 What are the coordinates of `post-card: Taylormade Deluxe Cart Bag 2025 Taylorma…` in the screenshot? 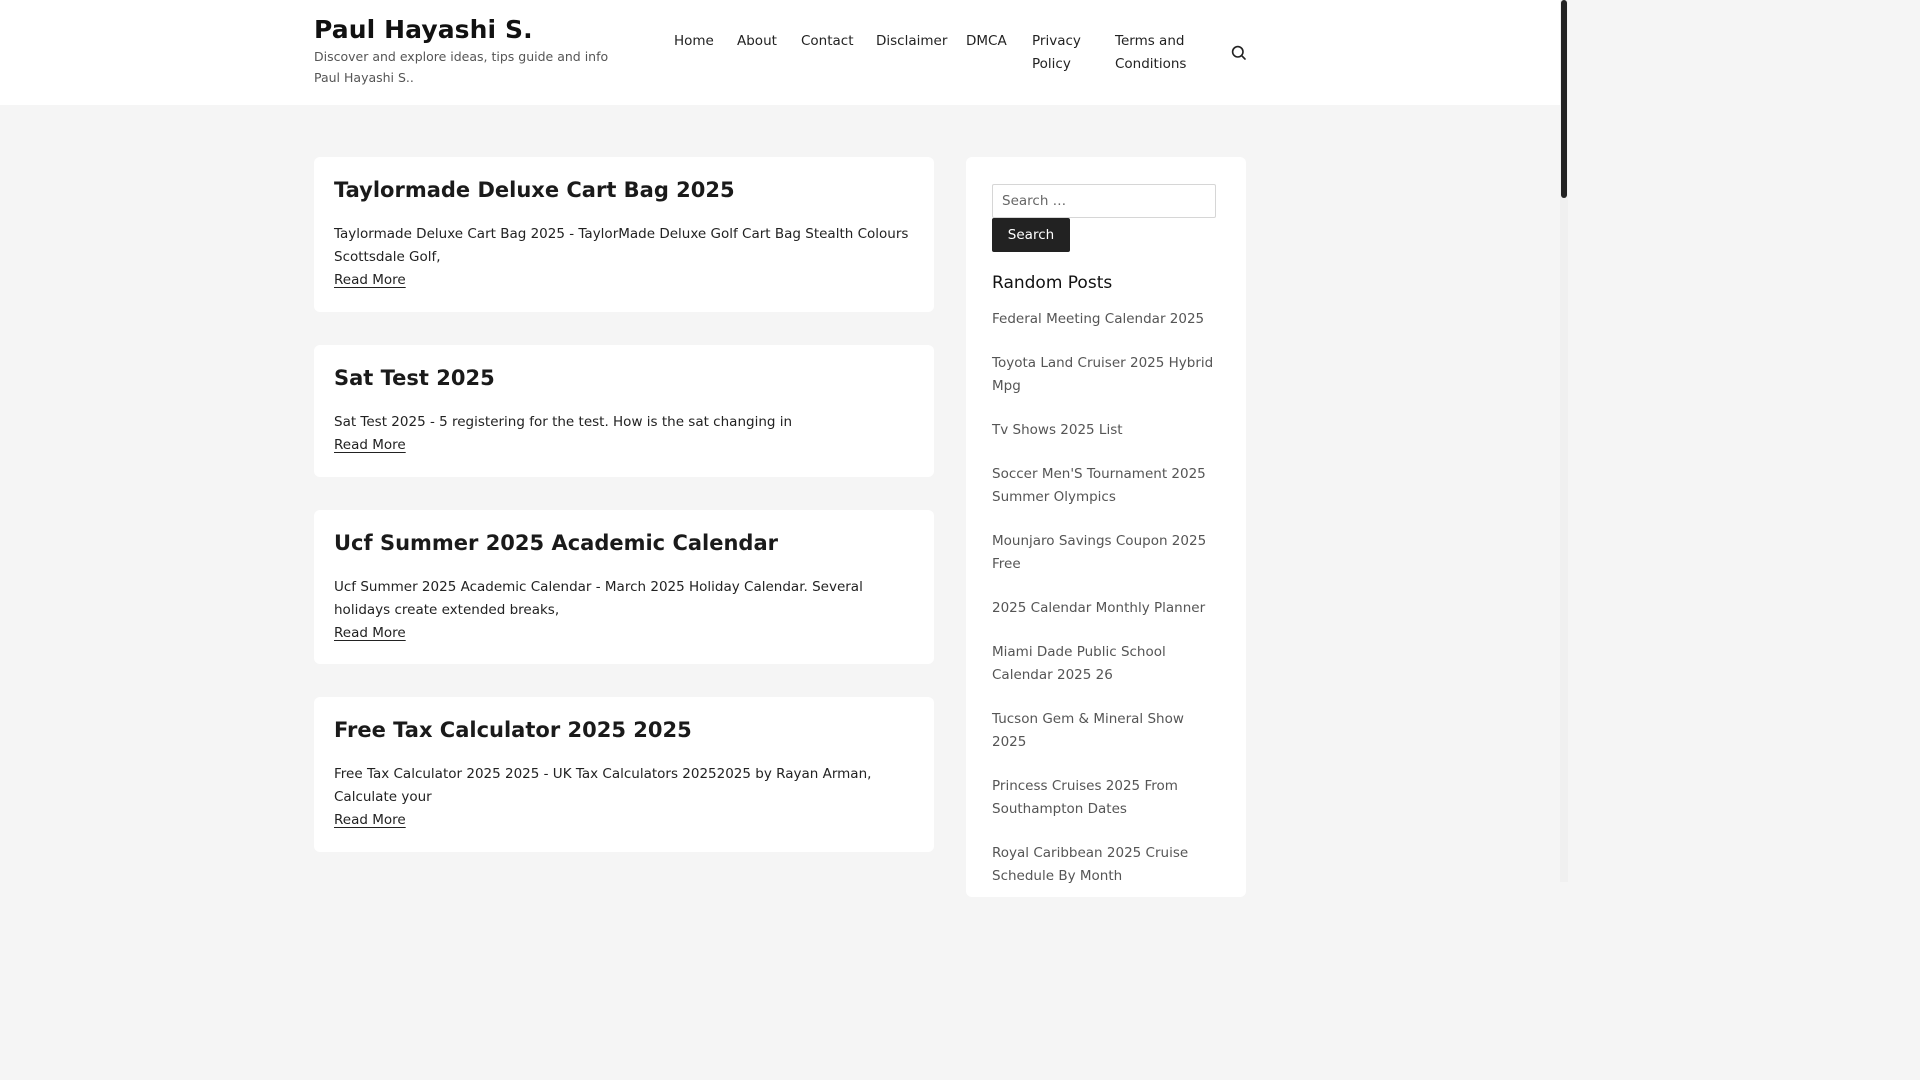 It's located at (624, 234).